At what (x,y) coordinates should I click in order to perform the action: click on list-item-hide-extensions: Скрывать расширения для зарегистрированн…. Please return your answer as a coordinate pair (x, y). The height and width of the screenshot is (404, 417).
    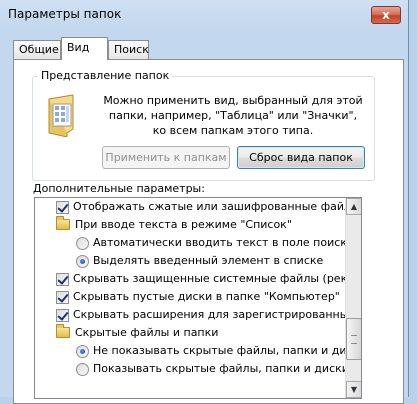
    Looking at the image, I should click on (190, 315).